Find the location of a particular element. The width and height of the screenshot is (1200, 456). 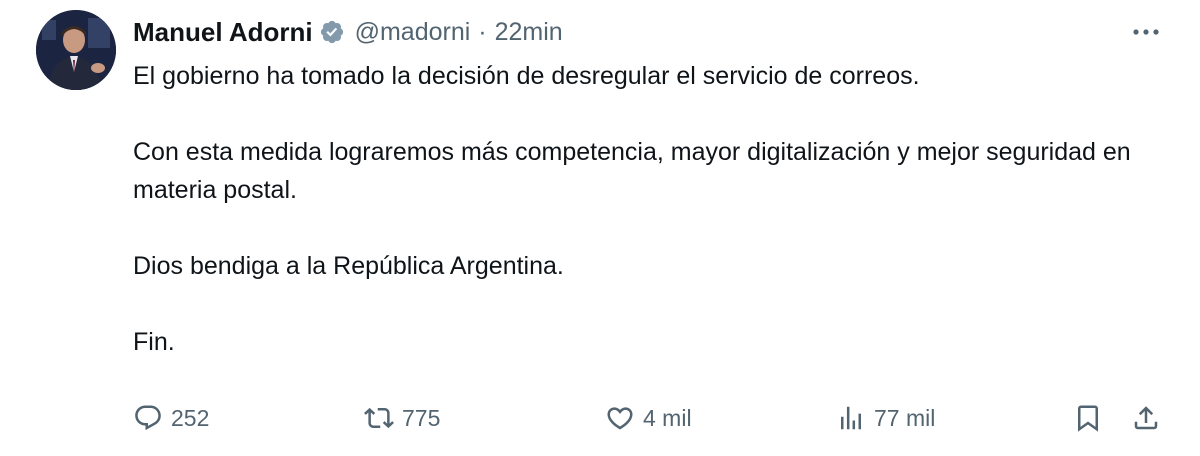

share-icon is located at coordinates (1146, 418).